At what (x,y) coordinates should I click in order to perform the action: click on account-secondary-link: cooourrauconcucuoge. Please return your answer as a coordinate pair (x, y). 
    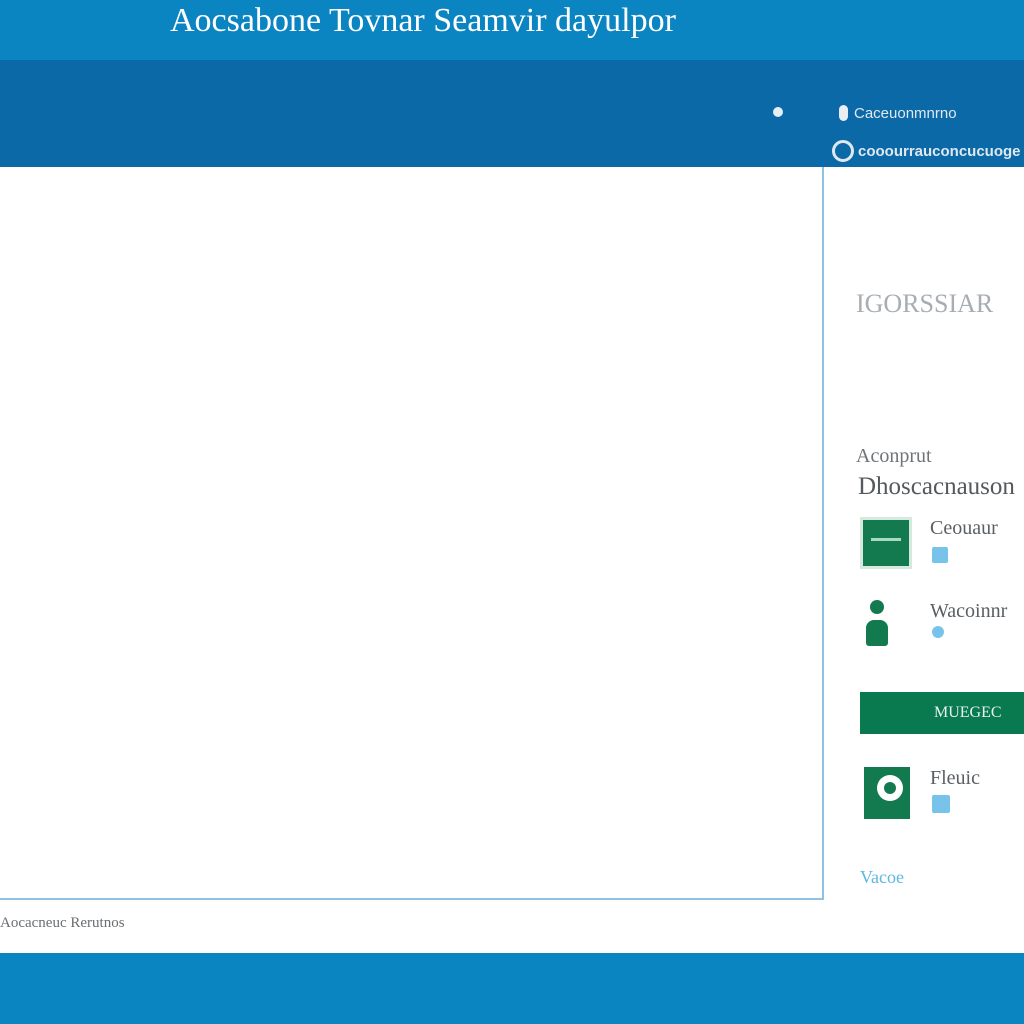
    Looking at the image, I should click on (928, 151).